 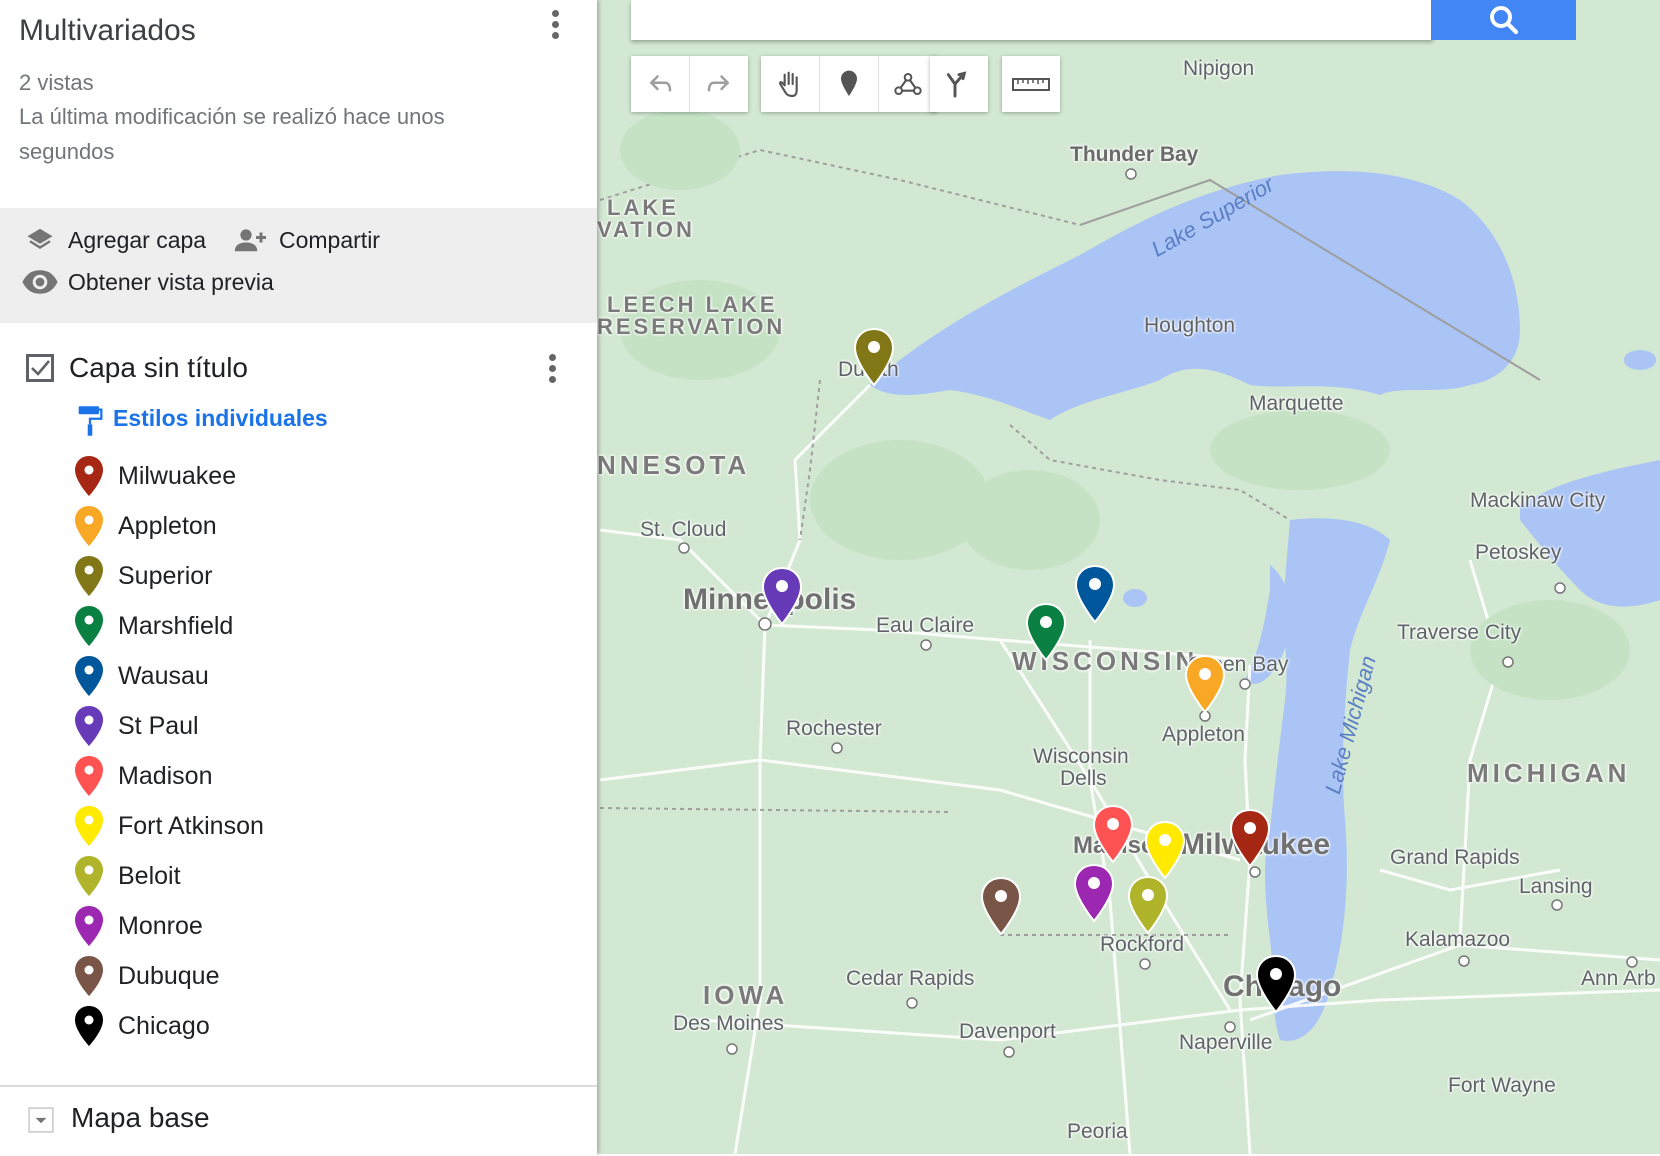 I want to click on map-label-mackinaw-city: Mackinaw City, so click(x=1538, y=500).